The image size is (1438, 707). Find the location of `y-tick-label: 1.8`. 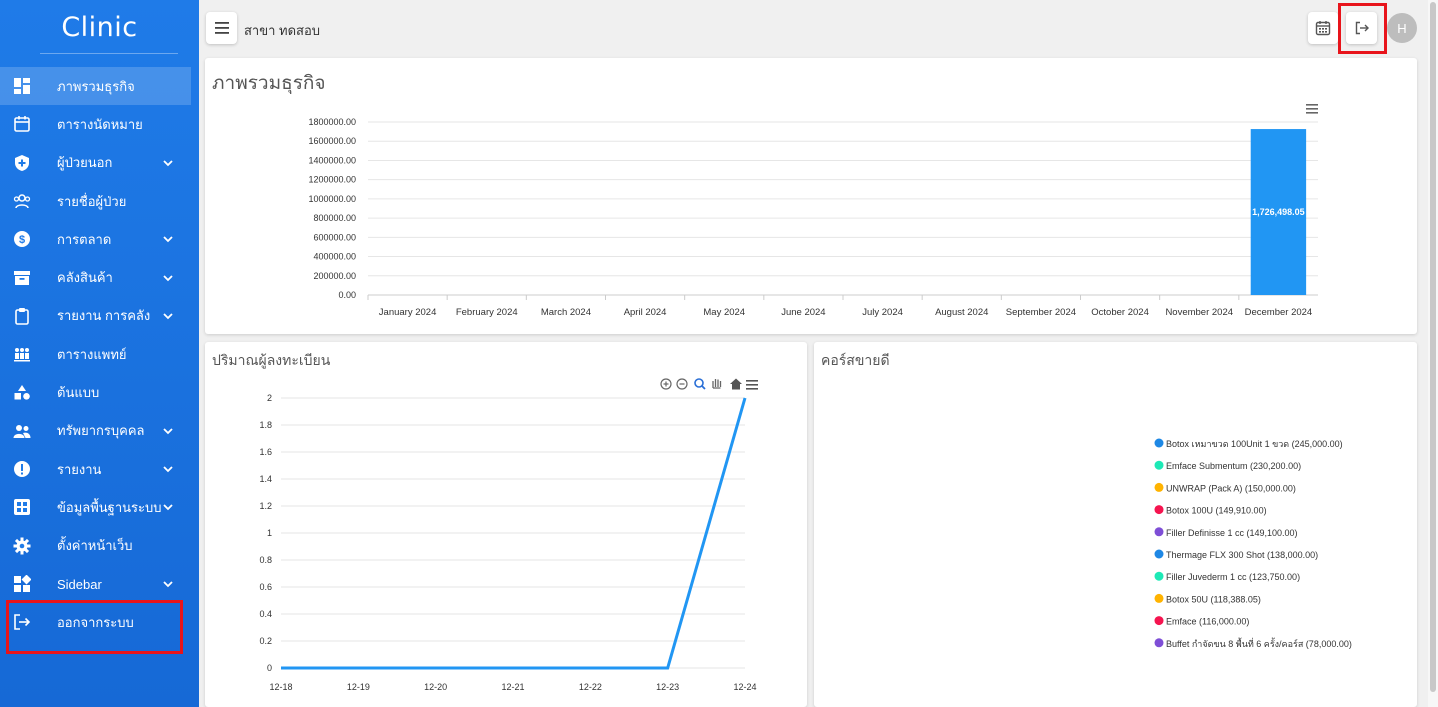

y-tick-label: 1.8 is located at coordinates (265, 425).